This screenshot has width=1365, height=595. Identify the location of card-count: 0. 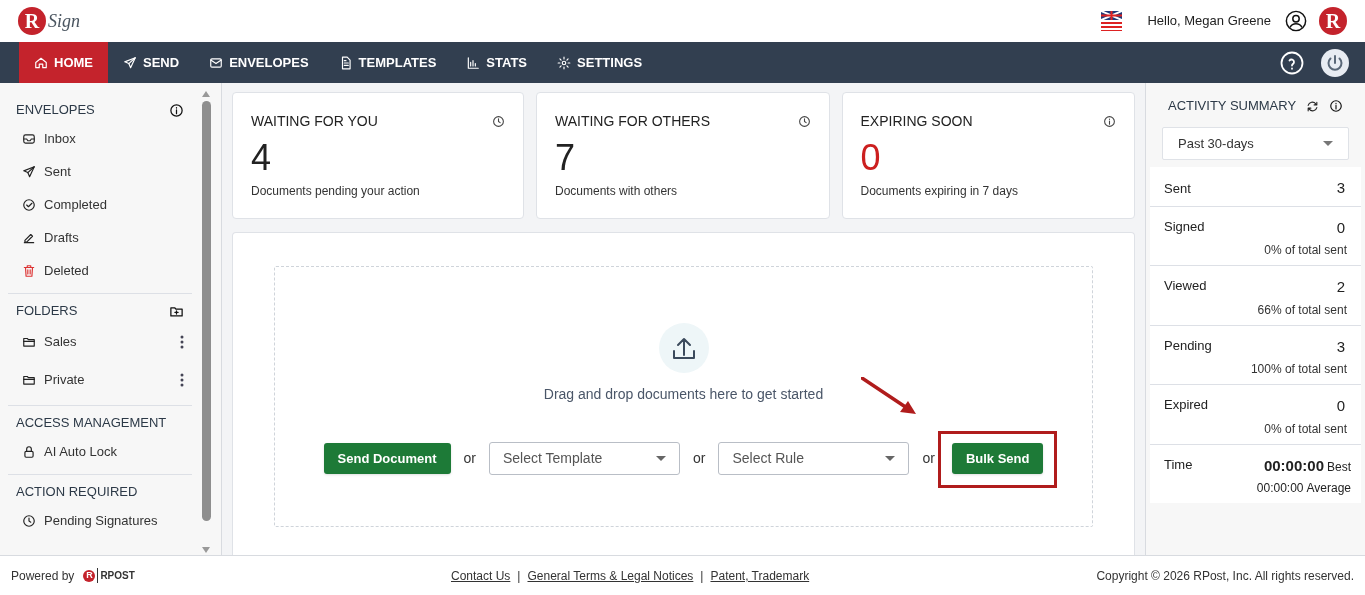
(871, 158).